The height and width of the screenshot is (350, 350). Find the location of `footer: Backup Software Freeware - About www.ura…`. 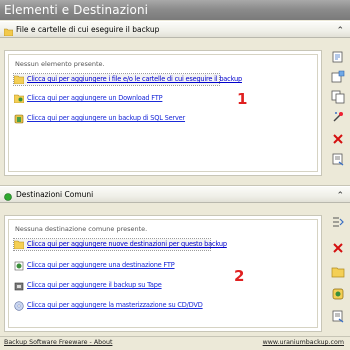

footer: Backup Software Freeware - About www.ura… is located at coordinates (175, 343).